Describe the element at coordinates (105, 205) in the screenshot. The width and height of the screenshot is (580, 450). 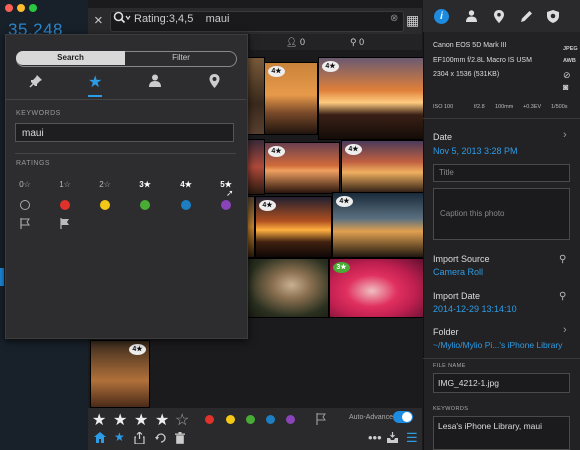
I see `color-yellow-option` at that location.